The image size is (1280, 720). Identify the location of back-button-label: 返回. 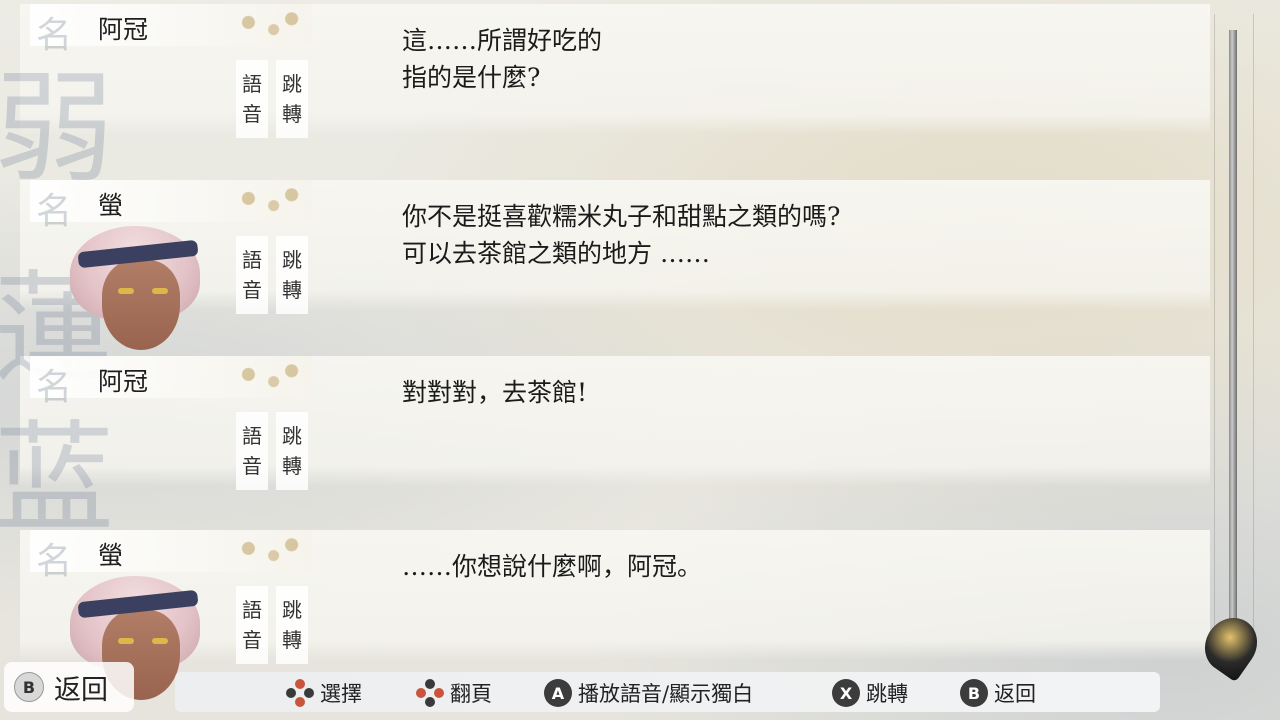
(81, 690).